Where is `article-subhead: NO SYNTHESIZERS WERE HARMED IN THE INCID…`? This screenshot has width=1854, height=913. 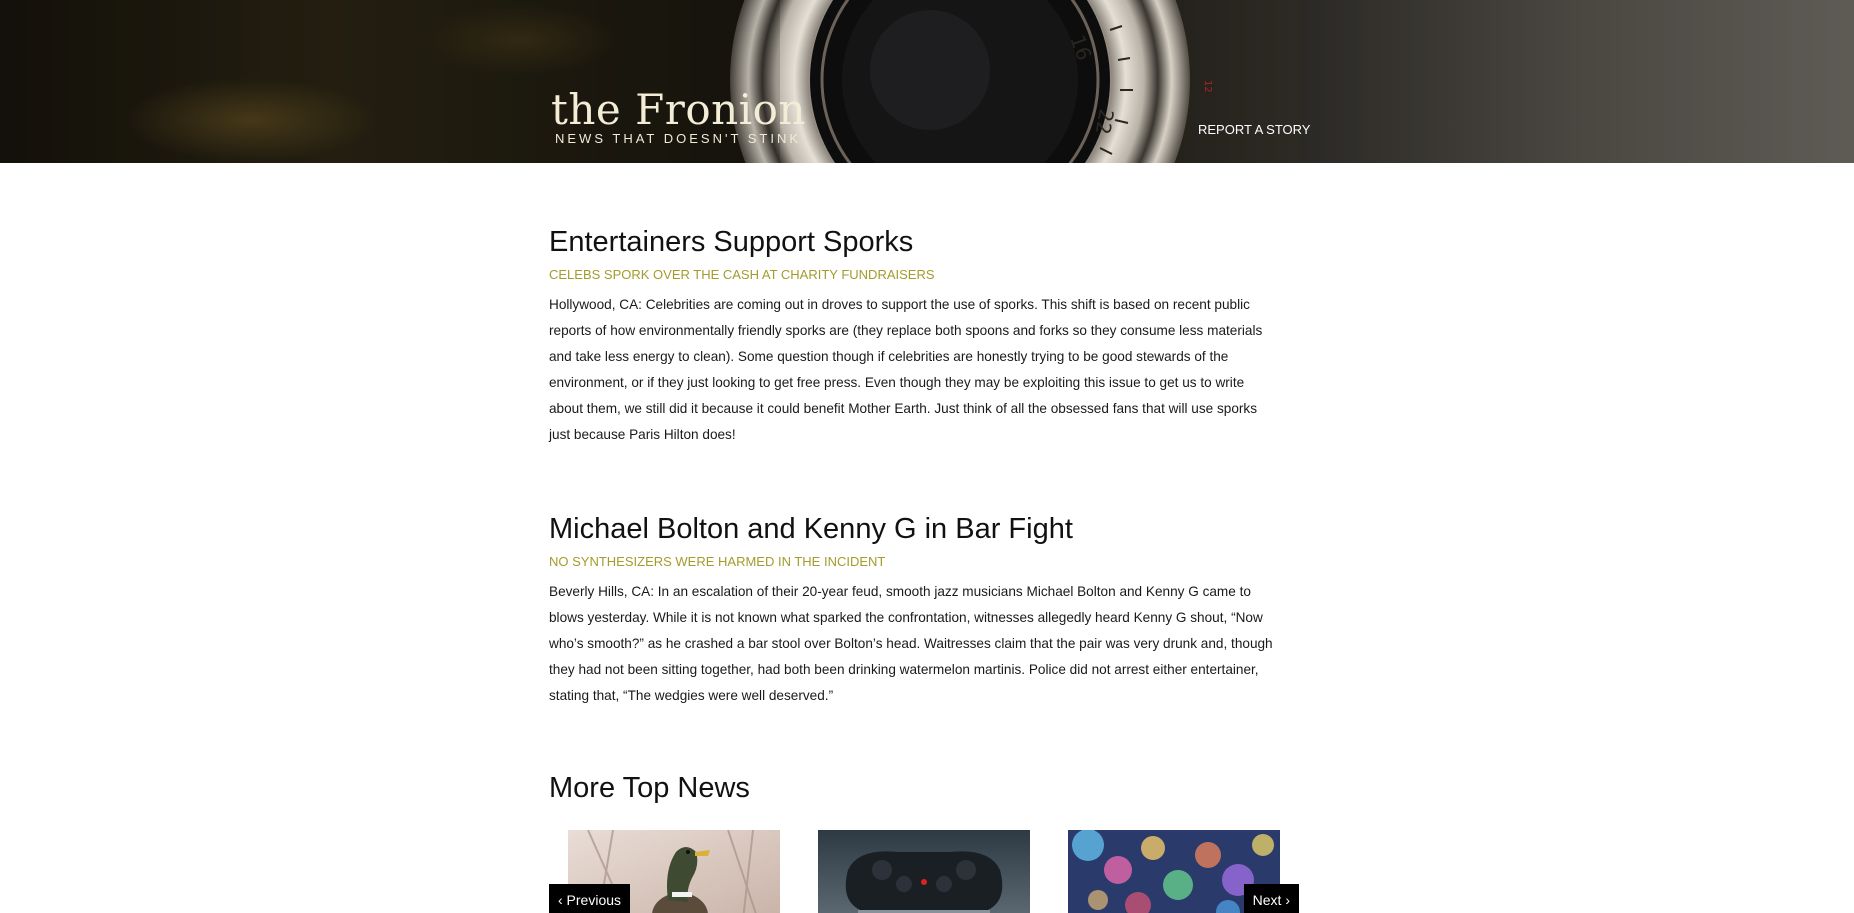 article-subhead: NO SYNTHESIZERS WERE HARMED IN THE INCID… is located at coordinates (717, 561).